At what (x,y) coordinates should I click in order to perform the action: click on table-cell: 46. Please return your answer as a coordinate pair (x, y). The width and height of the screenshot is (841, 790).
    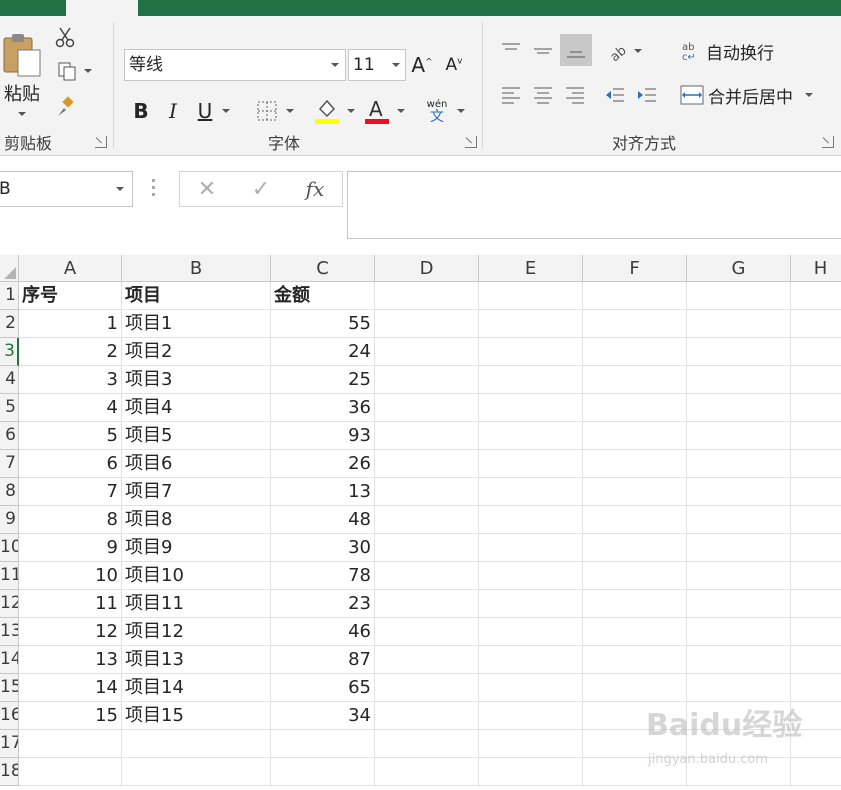
    Looking at the image, I should click on (323, 632).